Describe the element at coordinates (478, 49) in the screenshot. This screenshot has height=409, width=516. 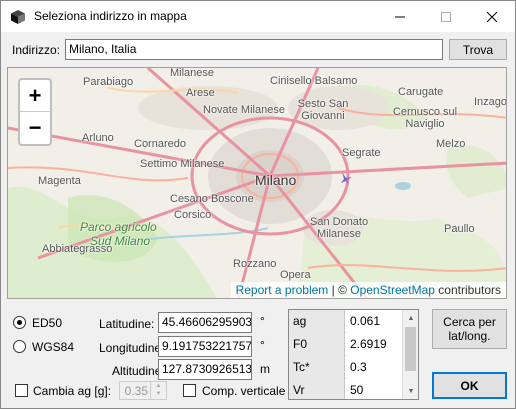
I see `search-button: Trova` at that location.